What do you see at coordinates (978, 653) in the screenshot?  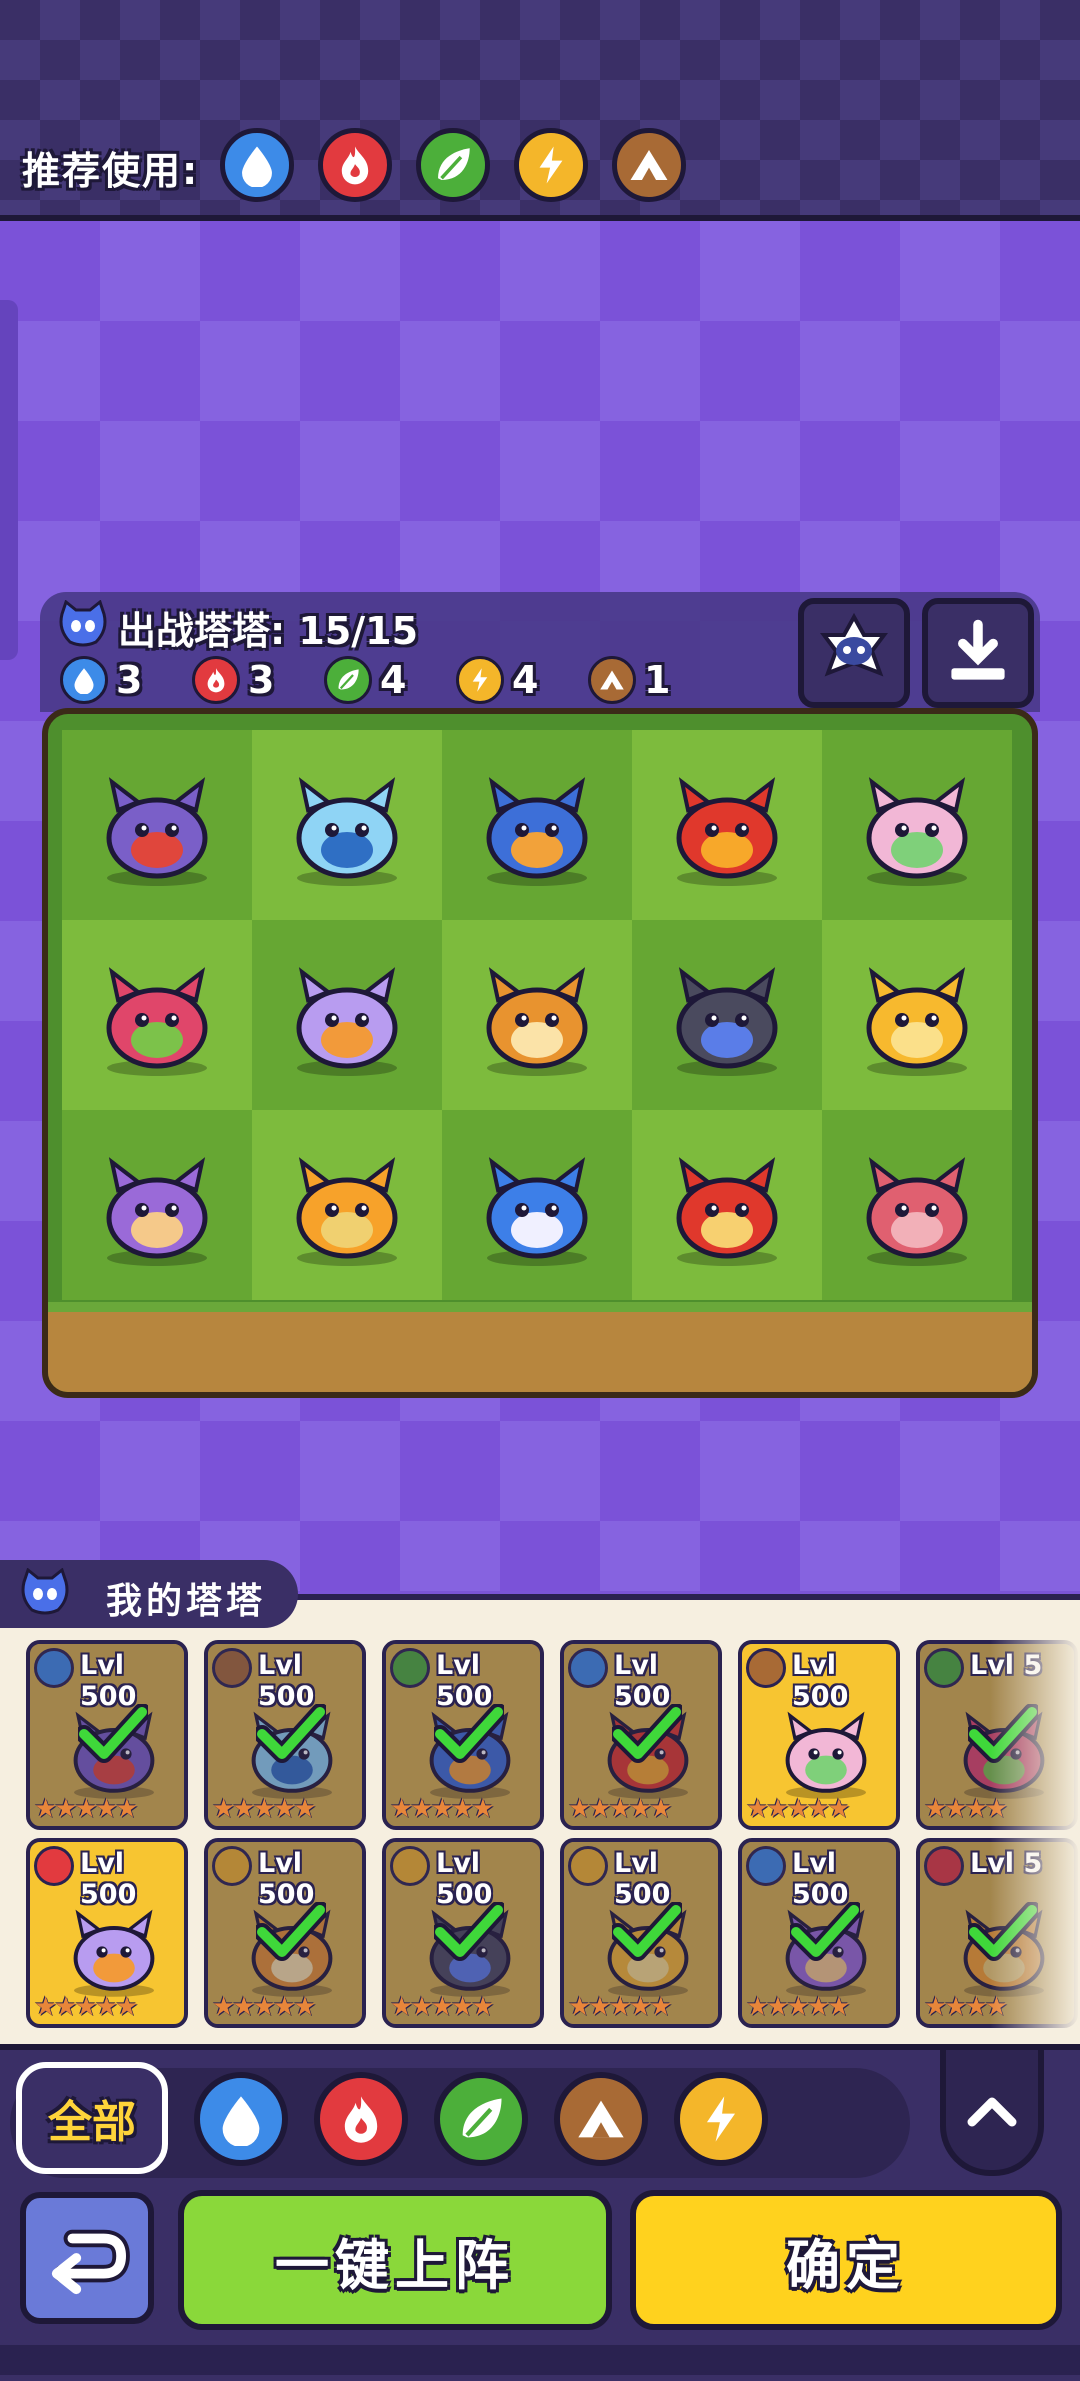 I see `download-button` at bounding box center [978, 653].